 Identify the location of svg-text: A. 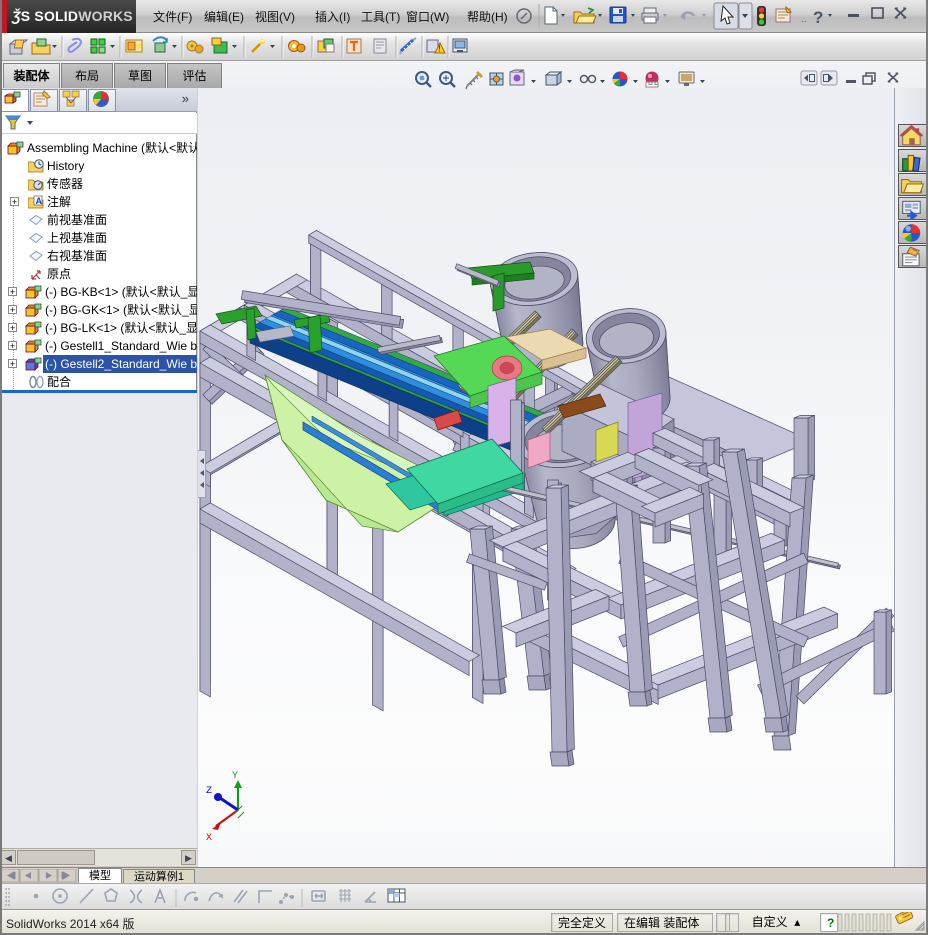
(39, 201).